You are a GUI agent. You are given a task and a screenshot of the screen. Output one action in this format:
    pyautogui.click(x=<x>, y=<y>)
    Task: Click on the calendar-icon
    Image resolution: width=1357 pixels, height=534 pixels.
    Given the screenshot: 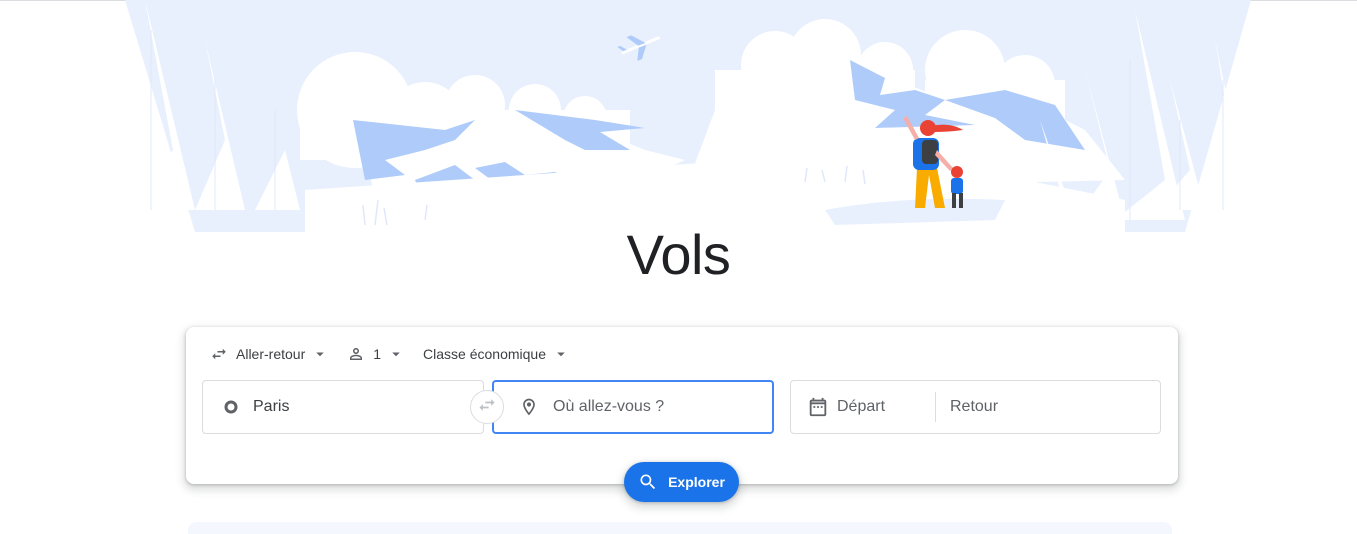 What is the action you would take?
    pyautogui.click(x=818, y=407)
    